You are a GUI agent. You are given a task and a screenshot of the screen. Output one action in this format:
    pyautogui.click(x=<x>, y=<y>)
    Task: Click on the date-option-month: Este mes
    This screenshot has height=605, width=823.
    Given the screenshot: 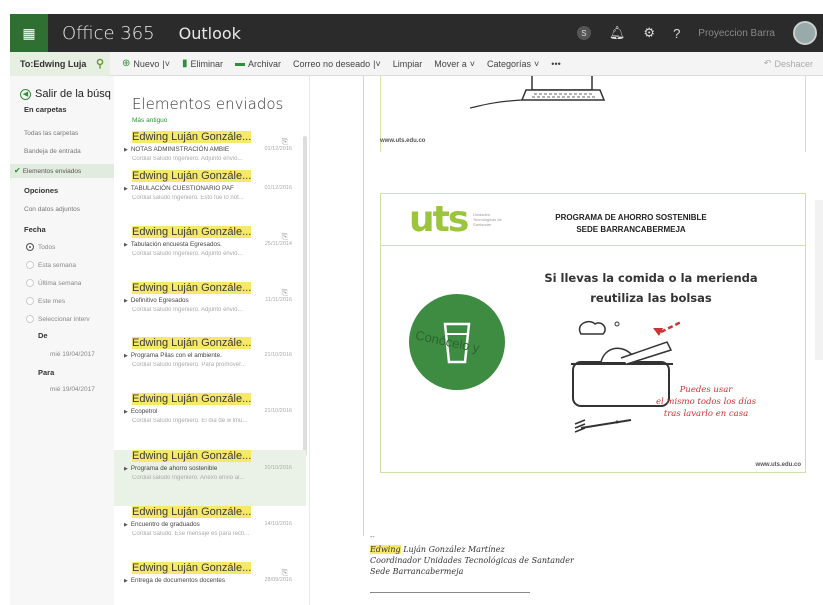 What is the action you would take?
    pyautogui.click(x=62, y=301)
    